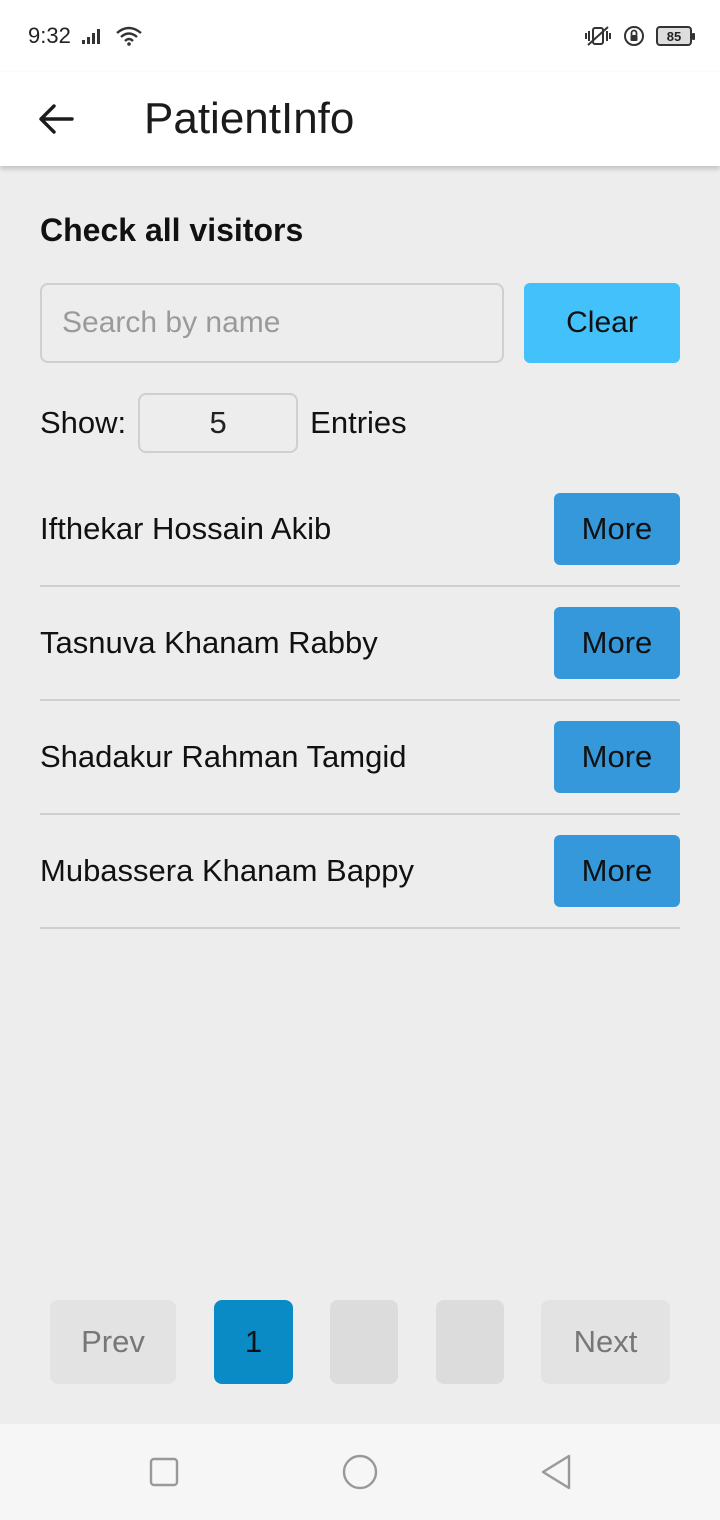  I want to click on visitor-name: Shadakur Rahman Tamgid, so click(223, 756).